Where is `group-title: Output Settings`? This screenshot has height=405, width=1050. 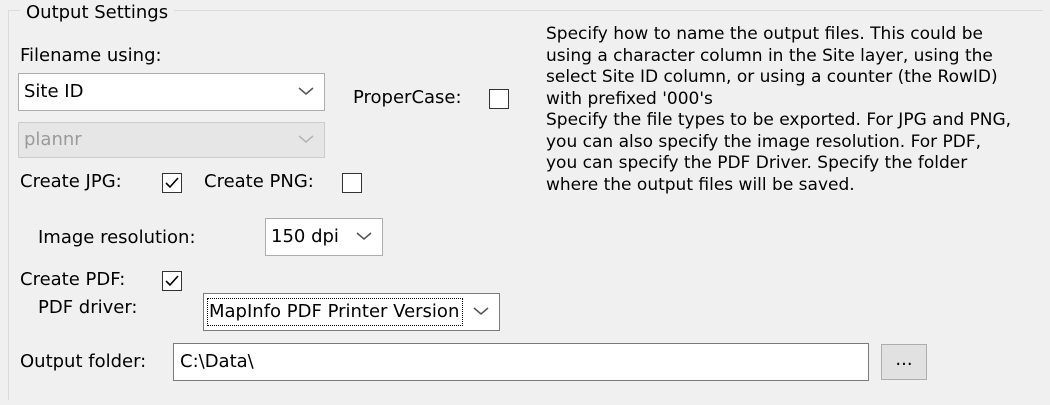
group-title: Output Settings is located at coordinates (97, 13).